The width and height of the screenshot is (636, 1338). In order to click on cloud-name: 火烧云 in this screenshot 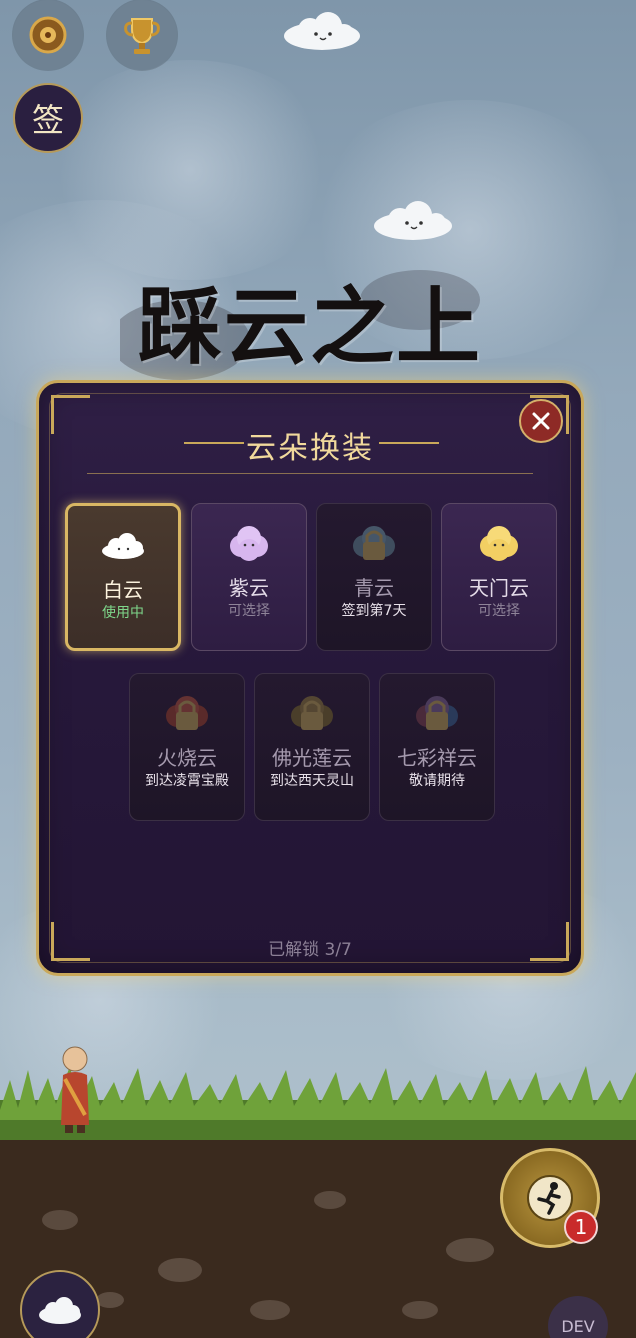, I will do `click(187, 758)`.